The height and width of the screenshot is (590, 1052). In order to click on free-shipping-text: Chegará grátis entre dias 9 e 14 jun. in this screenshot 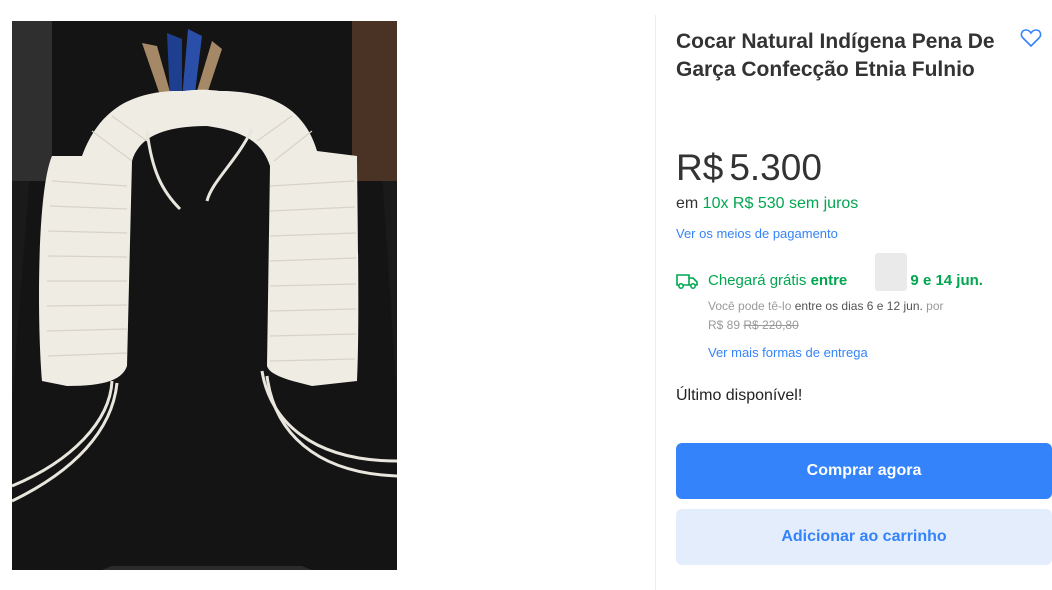, I will do `click(845, 281)`.